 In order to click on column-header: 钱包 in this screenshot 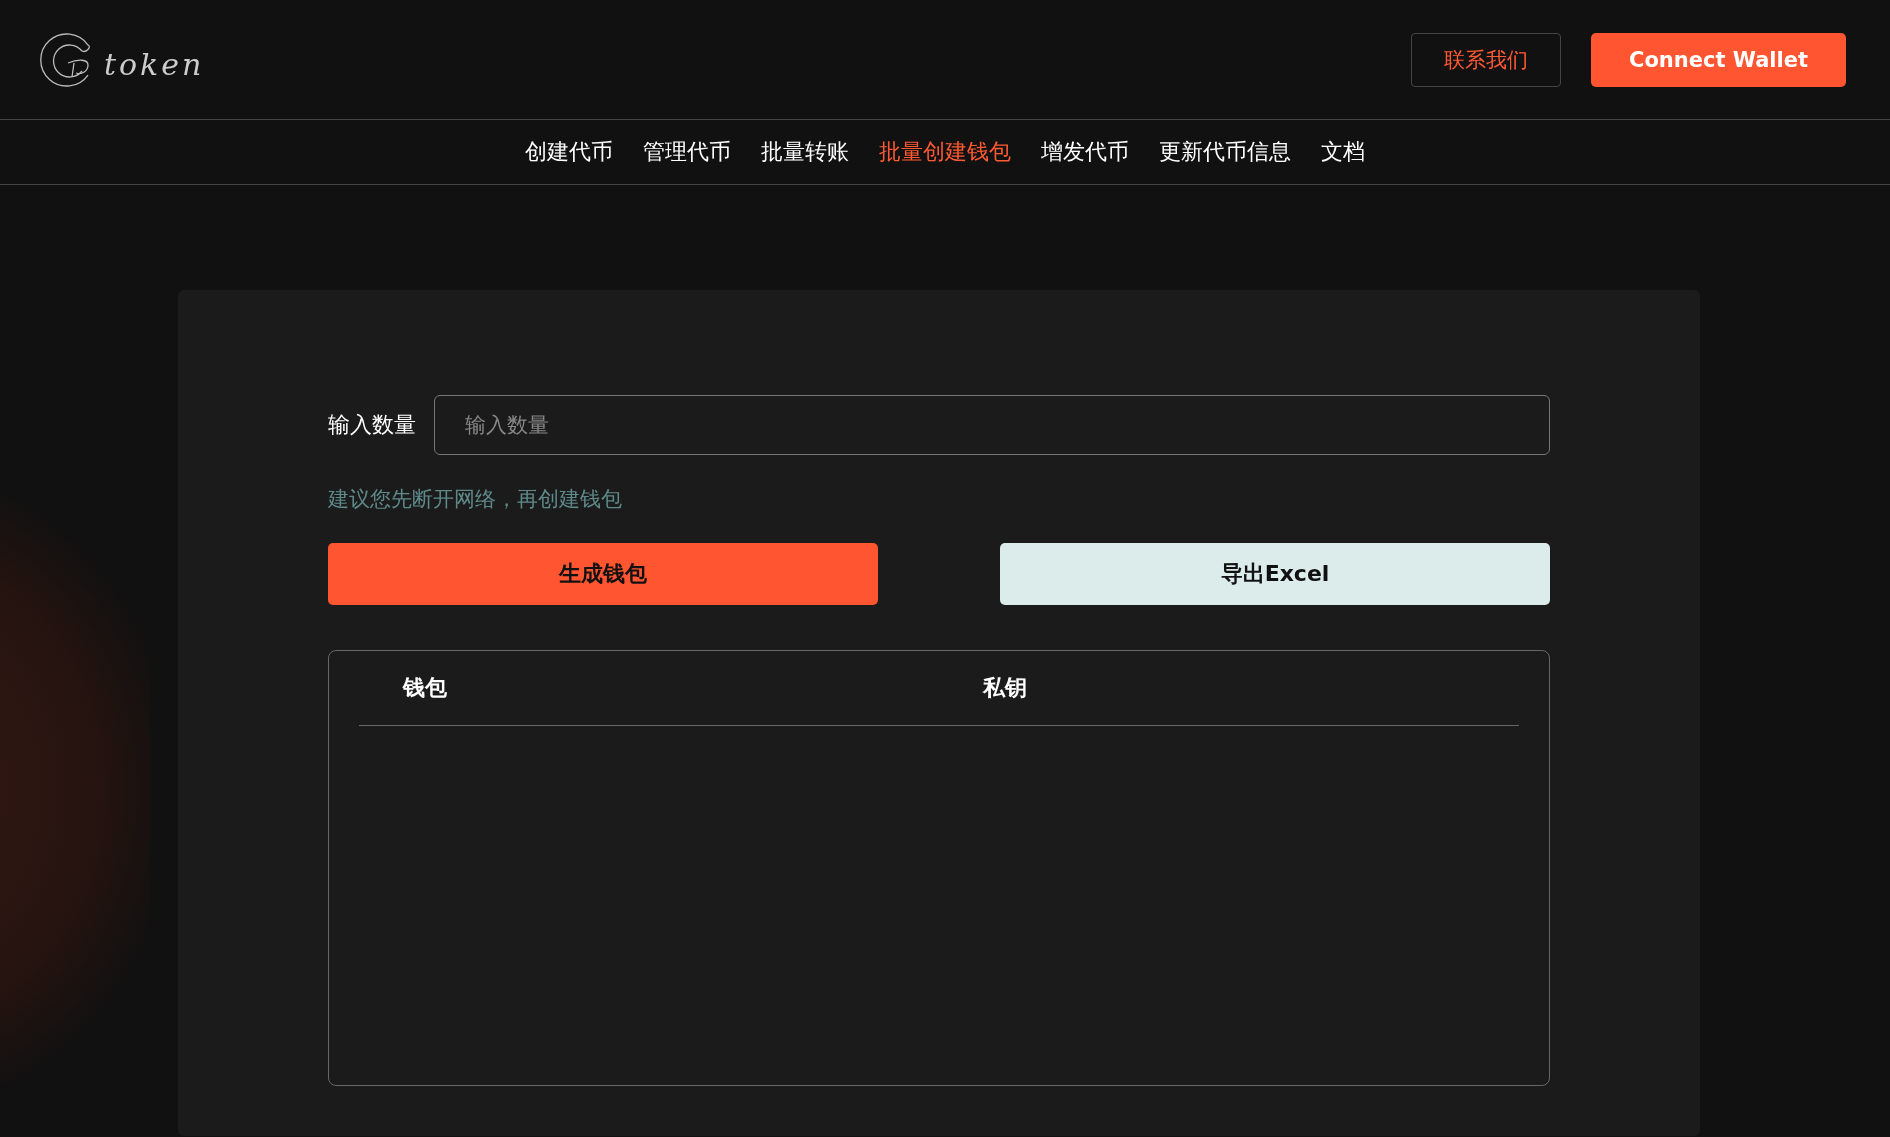, I will do `click(424, 688)`.